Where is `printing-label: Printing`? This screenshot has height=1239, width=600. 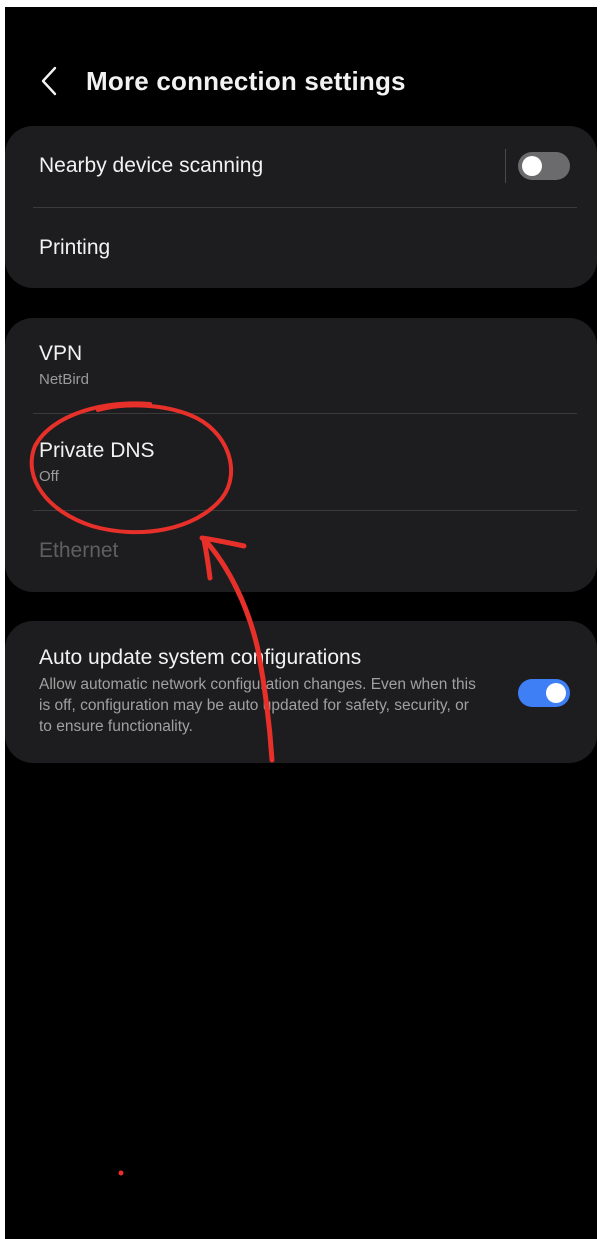 printing-label: Printing is located at coordinates (75, 247).